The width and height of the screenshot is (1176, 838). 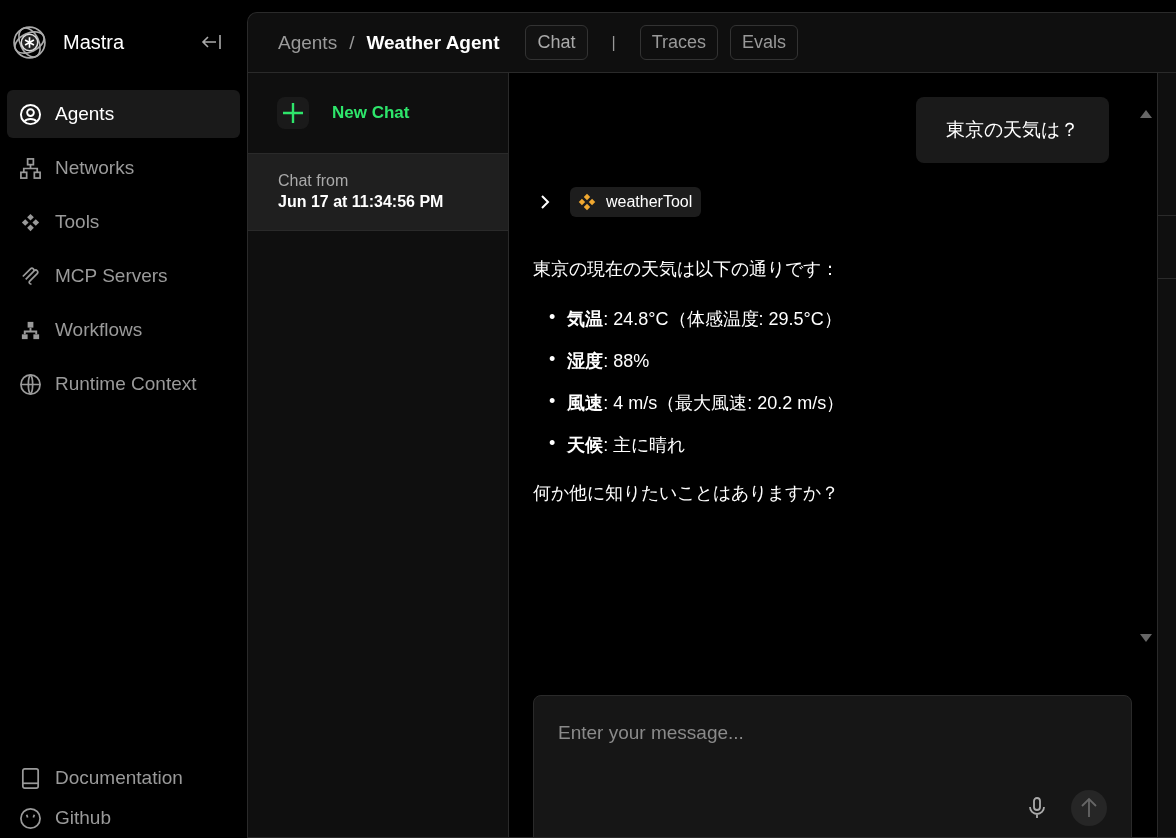 What do you see at coordinates (30, 168) in the screenshot?
I see `network-icon` at bounding box center [30, 168].